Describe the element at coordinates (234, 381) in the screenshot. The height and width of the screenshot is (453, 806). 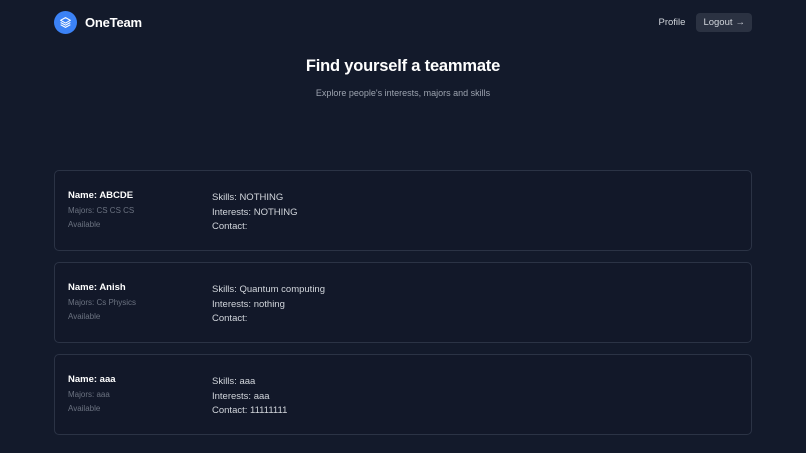
I see `person-skills: Skills: aaa` at that location.